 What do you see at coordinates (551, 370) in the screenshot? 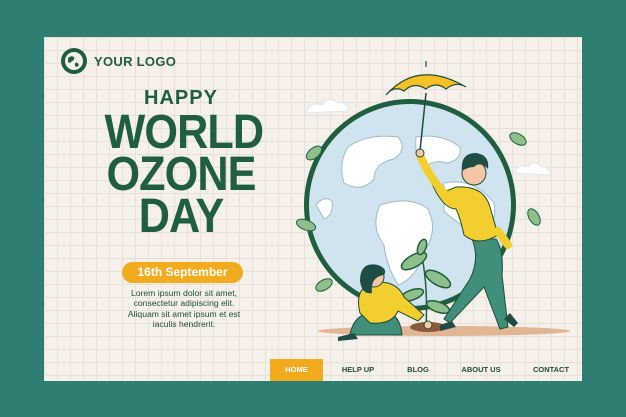
I see `nav-contact: CONTACT` at bounding box center [551, 370].